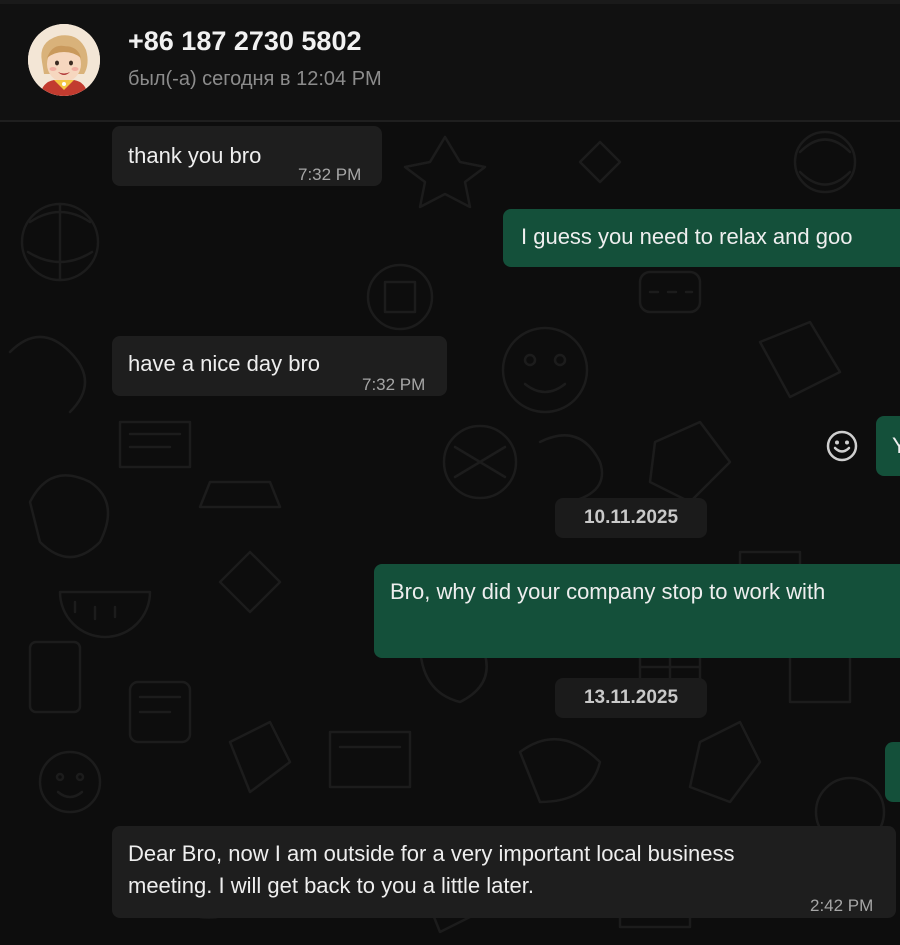  Describe the element at coordinates (892, 772) in the screenshot. I see `message-outgoing` at that location.